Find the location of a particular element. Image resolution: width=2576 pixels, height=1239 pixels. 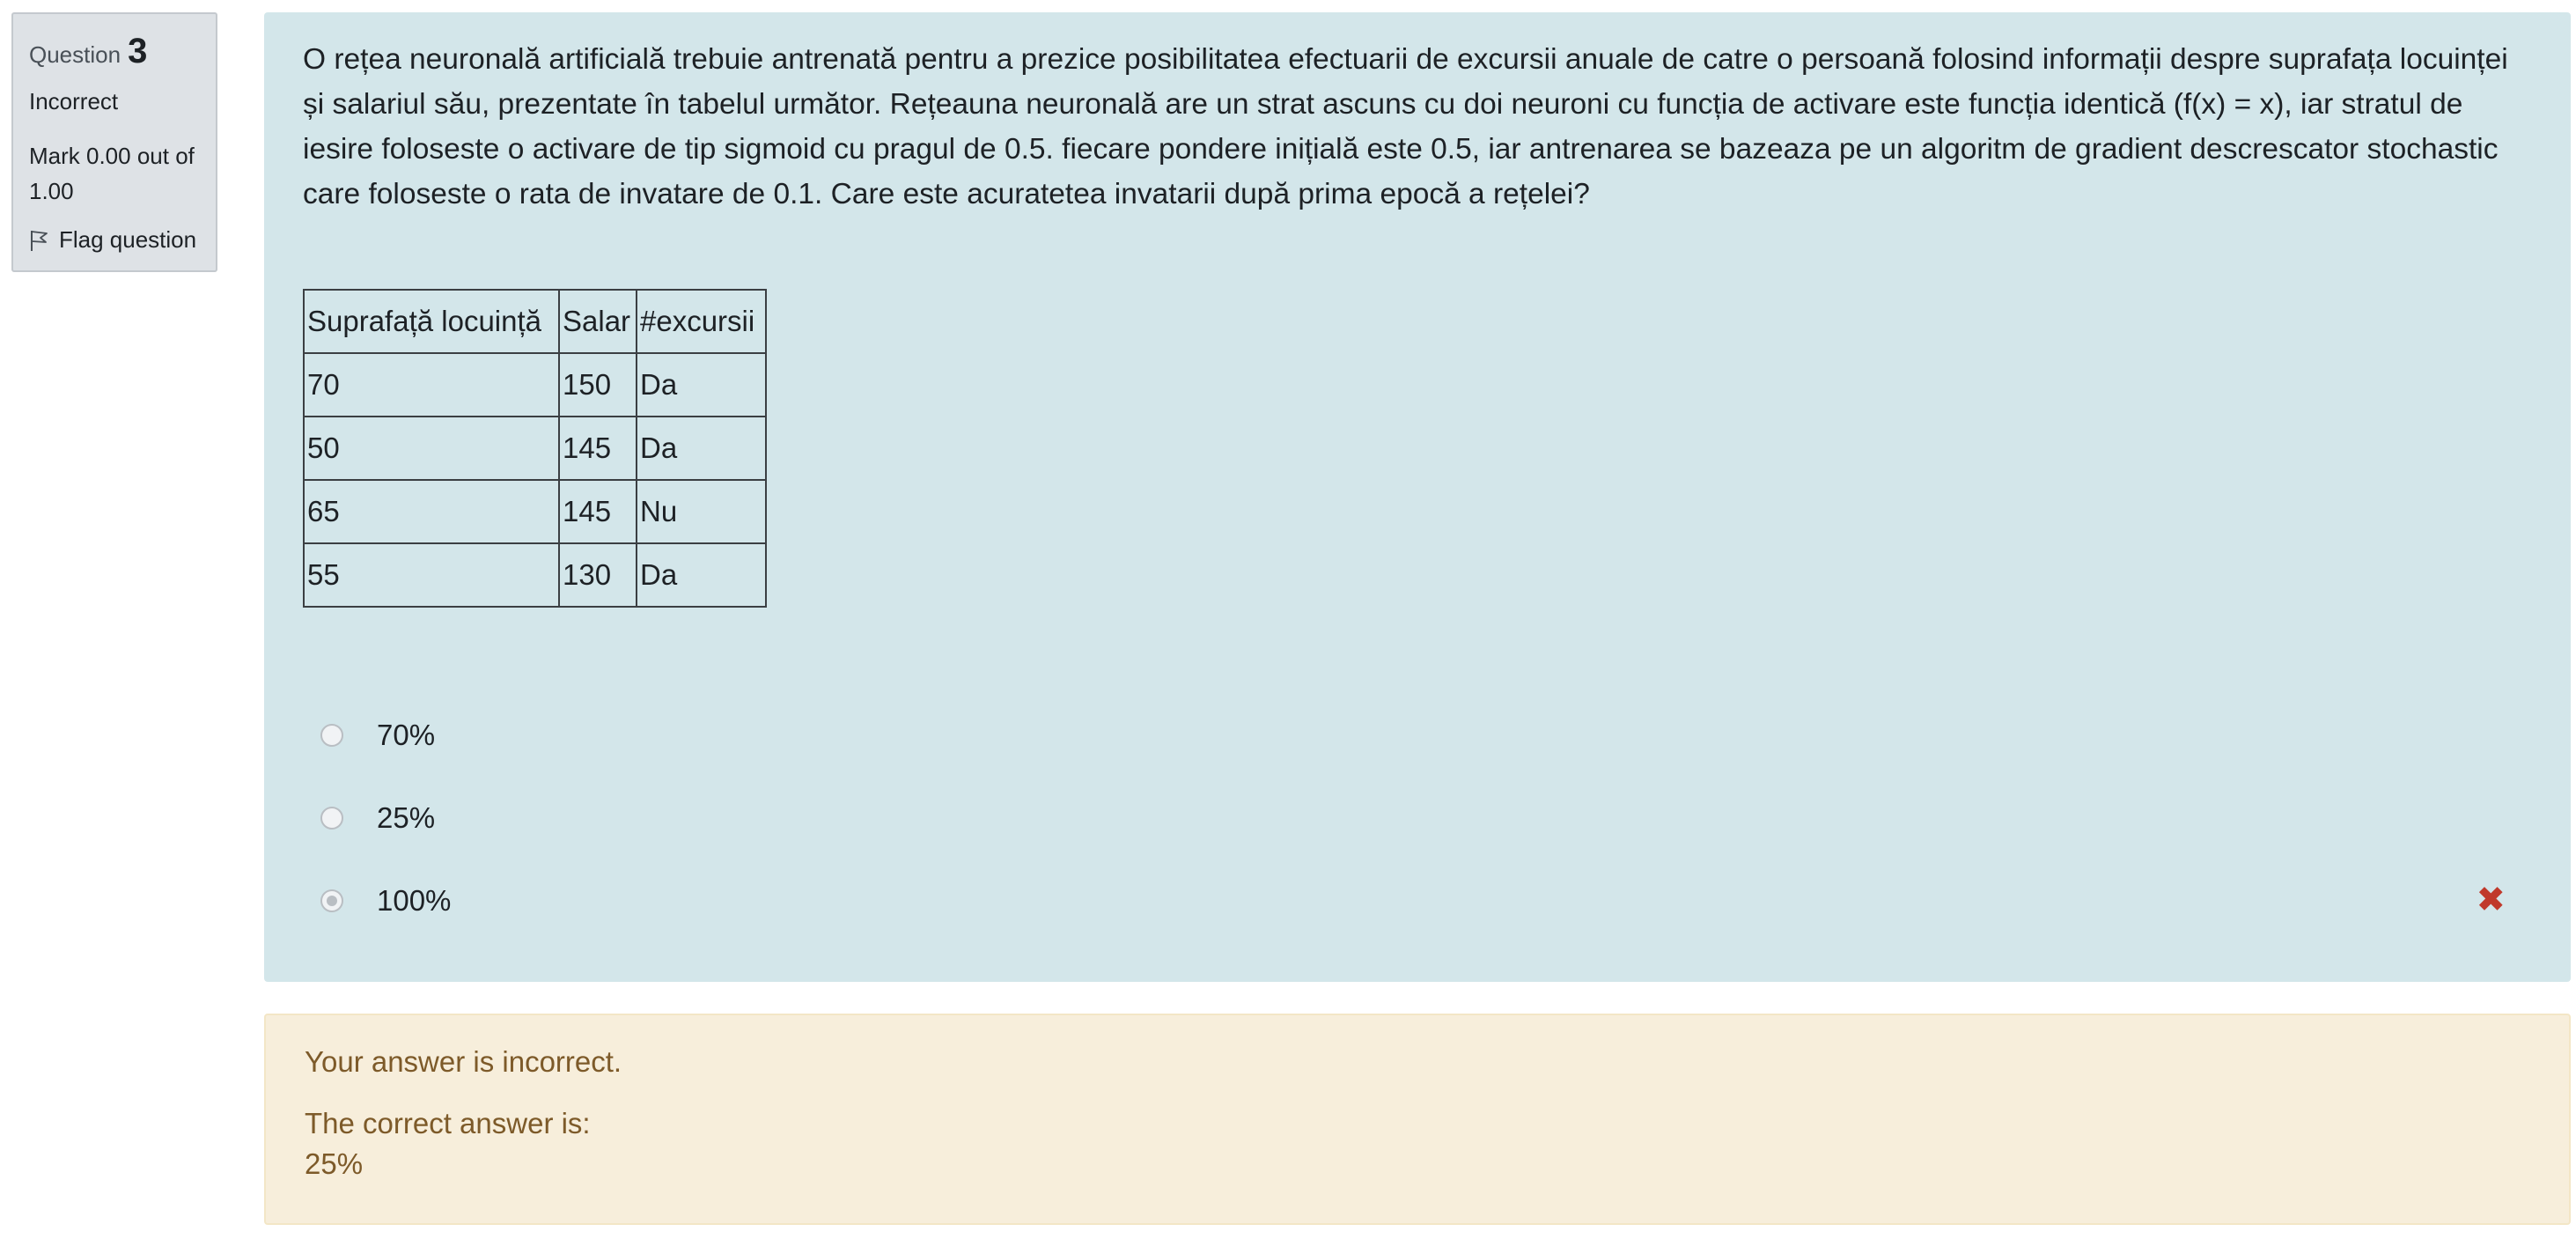

question-number: Question 3 is located at coordinates (115, 51).